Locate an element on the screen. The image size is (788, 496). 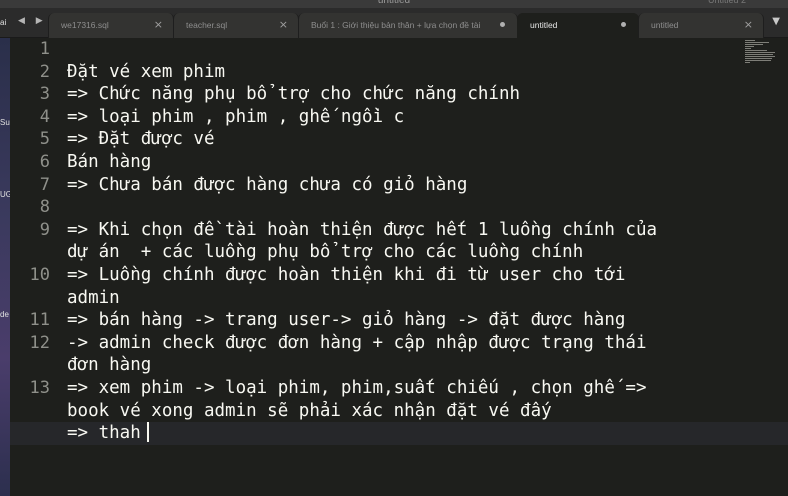
desktop-label: ai is located at coordinates (3, 22).